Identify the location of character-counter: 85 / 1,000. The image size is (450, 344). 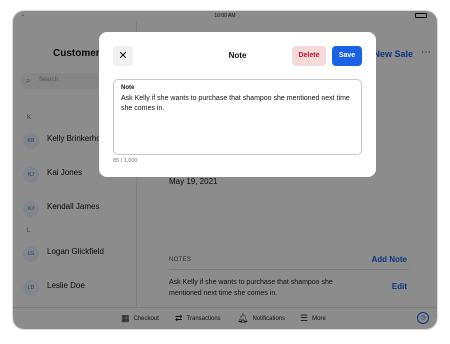
(125, 161).